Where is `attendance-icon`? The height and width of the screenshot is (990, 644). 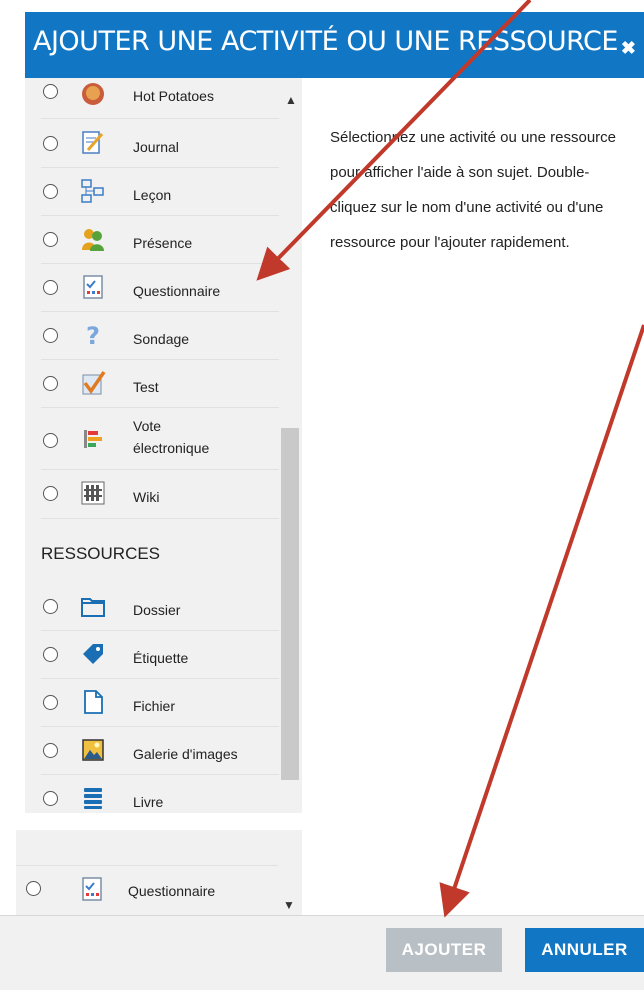 attendance-icon is located at coordinates (93, 240).